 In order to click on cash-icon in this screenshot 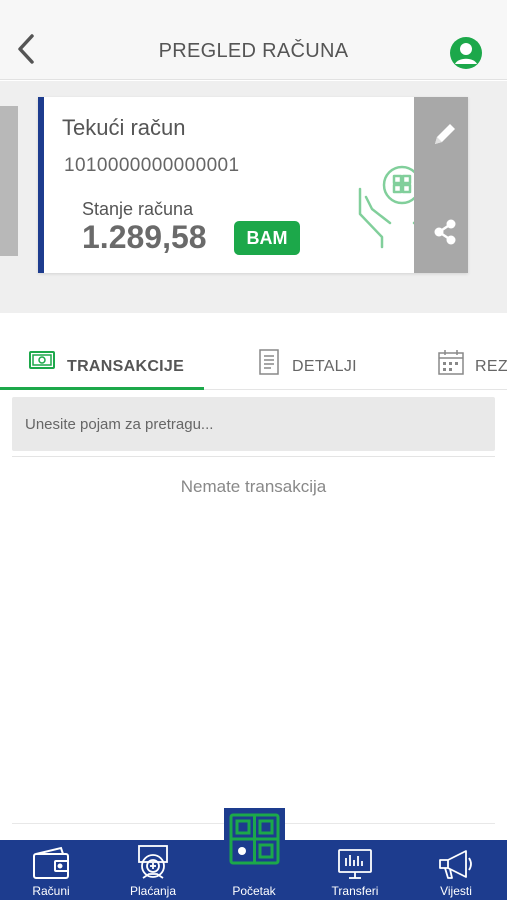, I will do `click(42, 360)`.